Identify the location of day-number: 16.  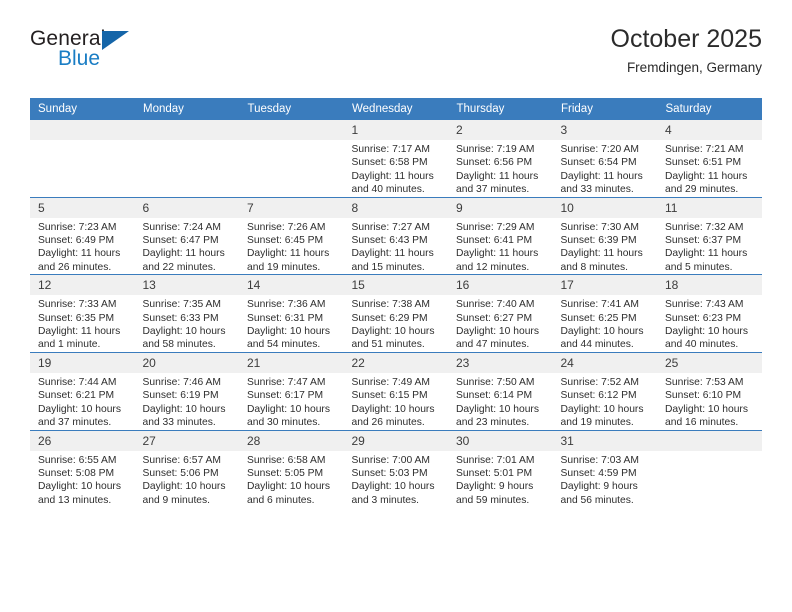
(500, 285).